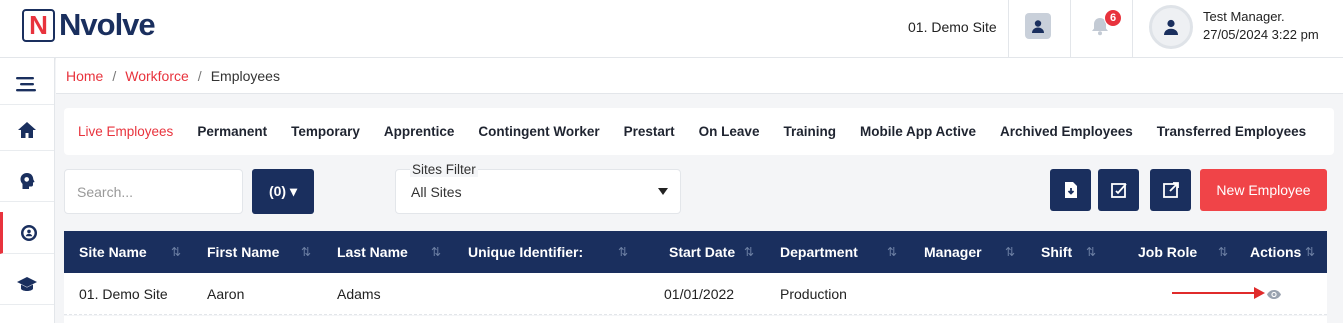  What do you see at coordinates (695, 319) in the screenshot?
I see `table-row-next` at bounding box center [695, 319].